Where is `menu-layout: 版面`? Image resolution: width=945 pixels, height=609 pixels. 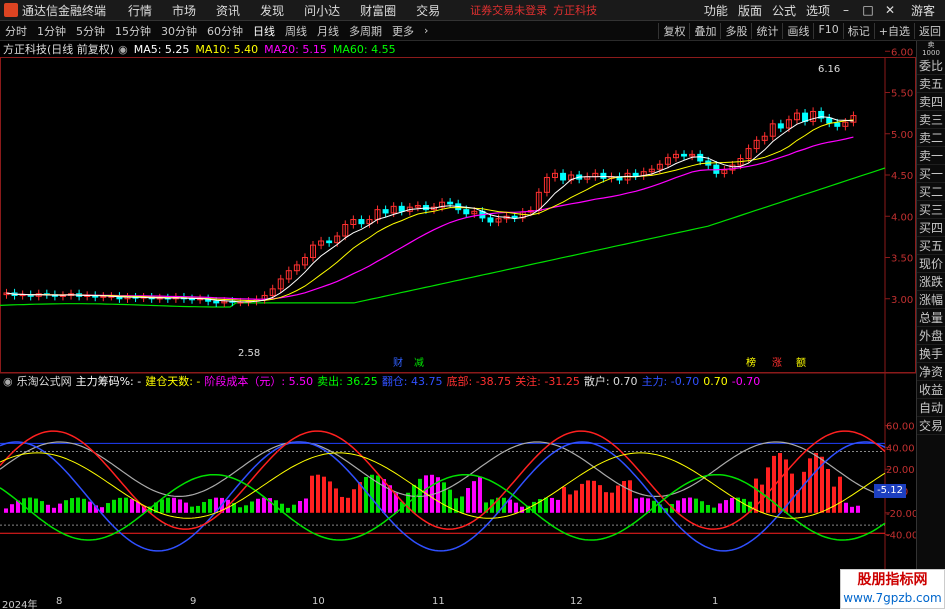
menu-layout: 版面 is located at coordinates (750, 10).